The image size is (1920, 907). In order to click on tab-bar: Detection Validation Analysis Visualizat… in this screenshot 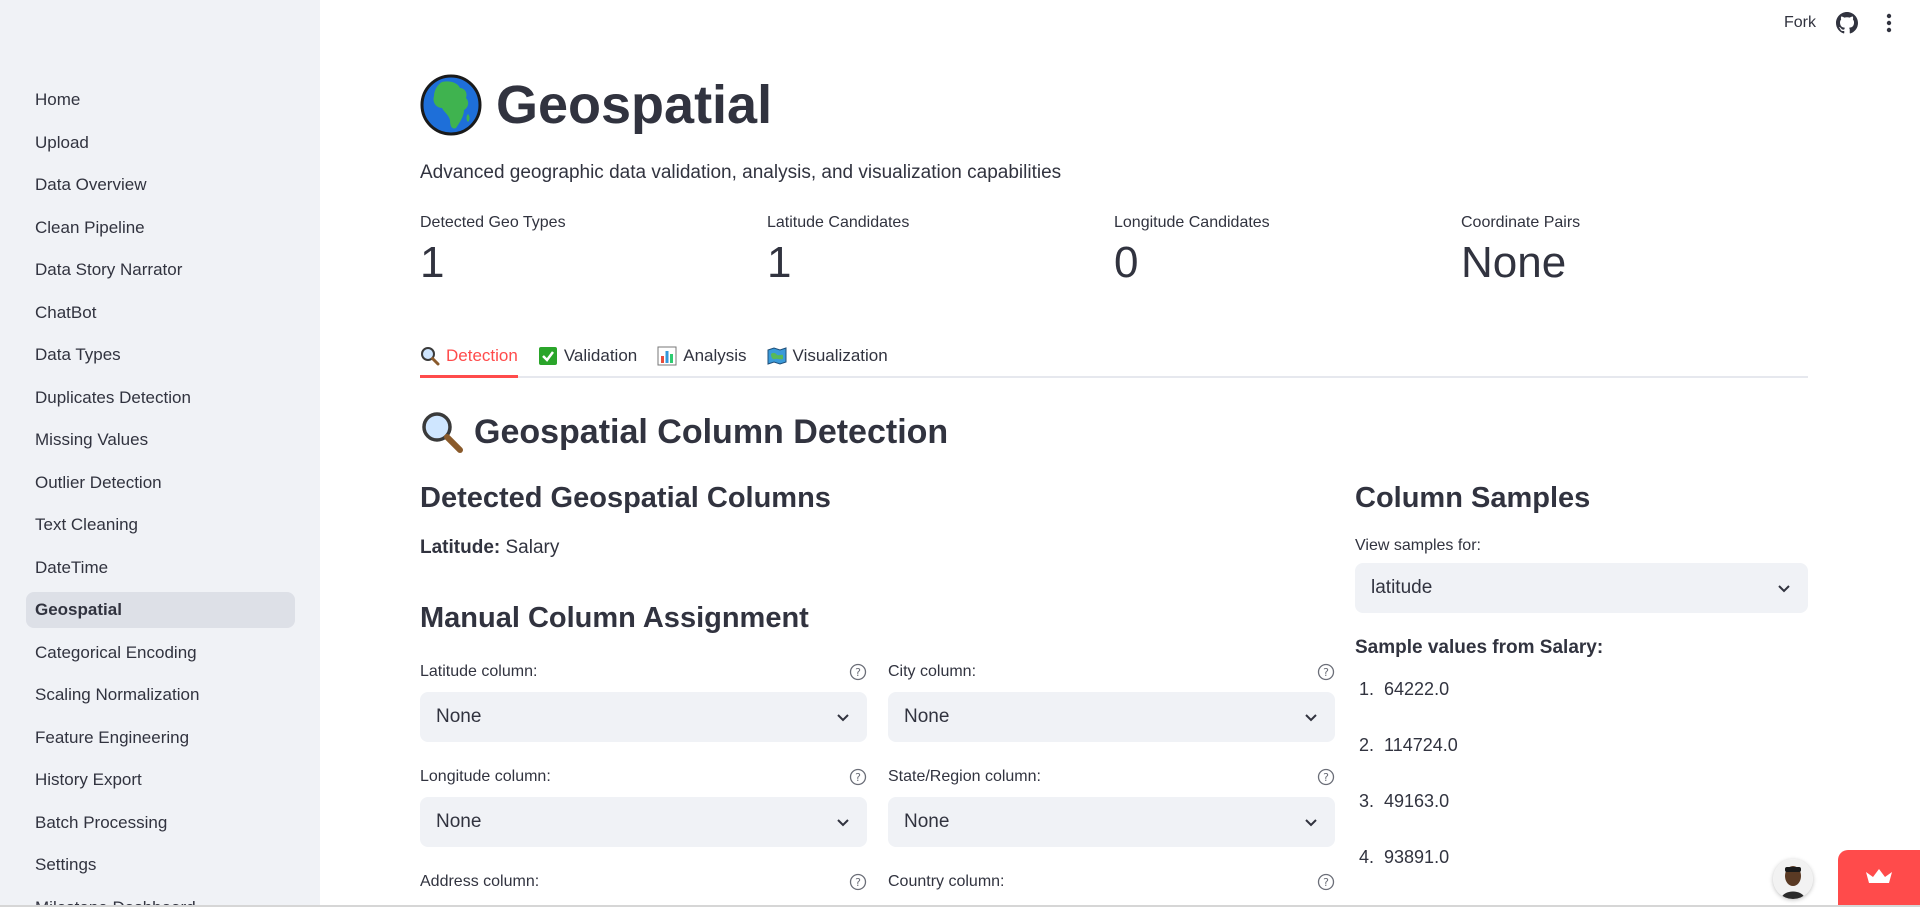, I will do `click(1114, 357)`.